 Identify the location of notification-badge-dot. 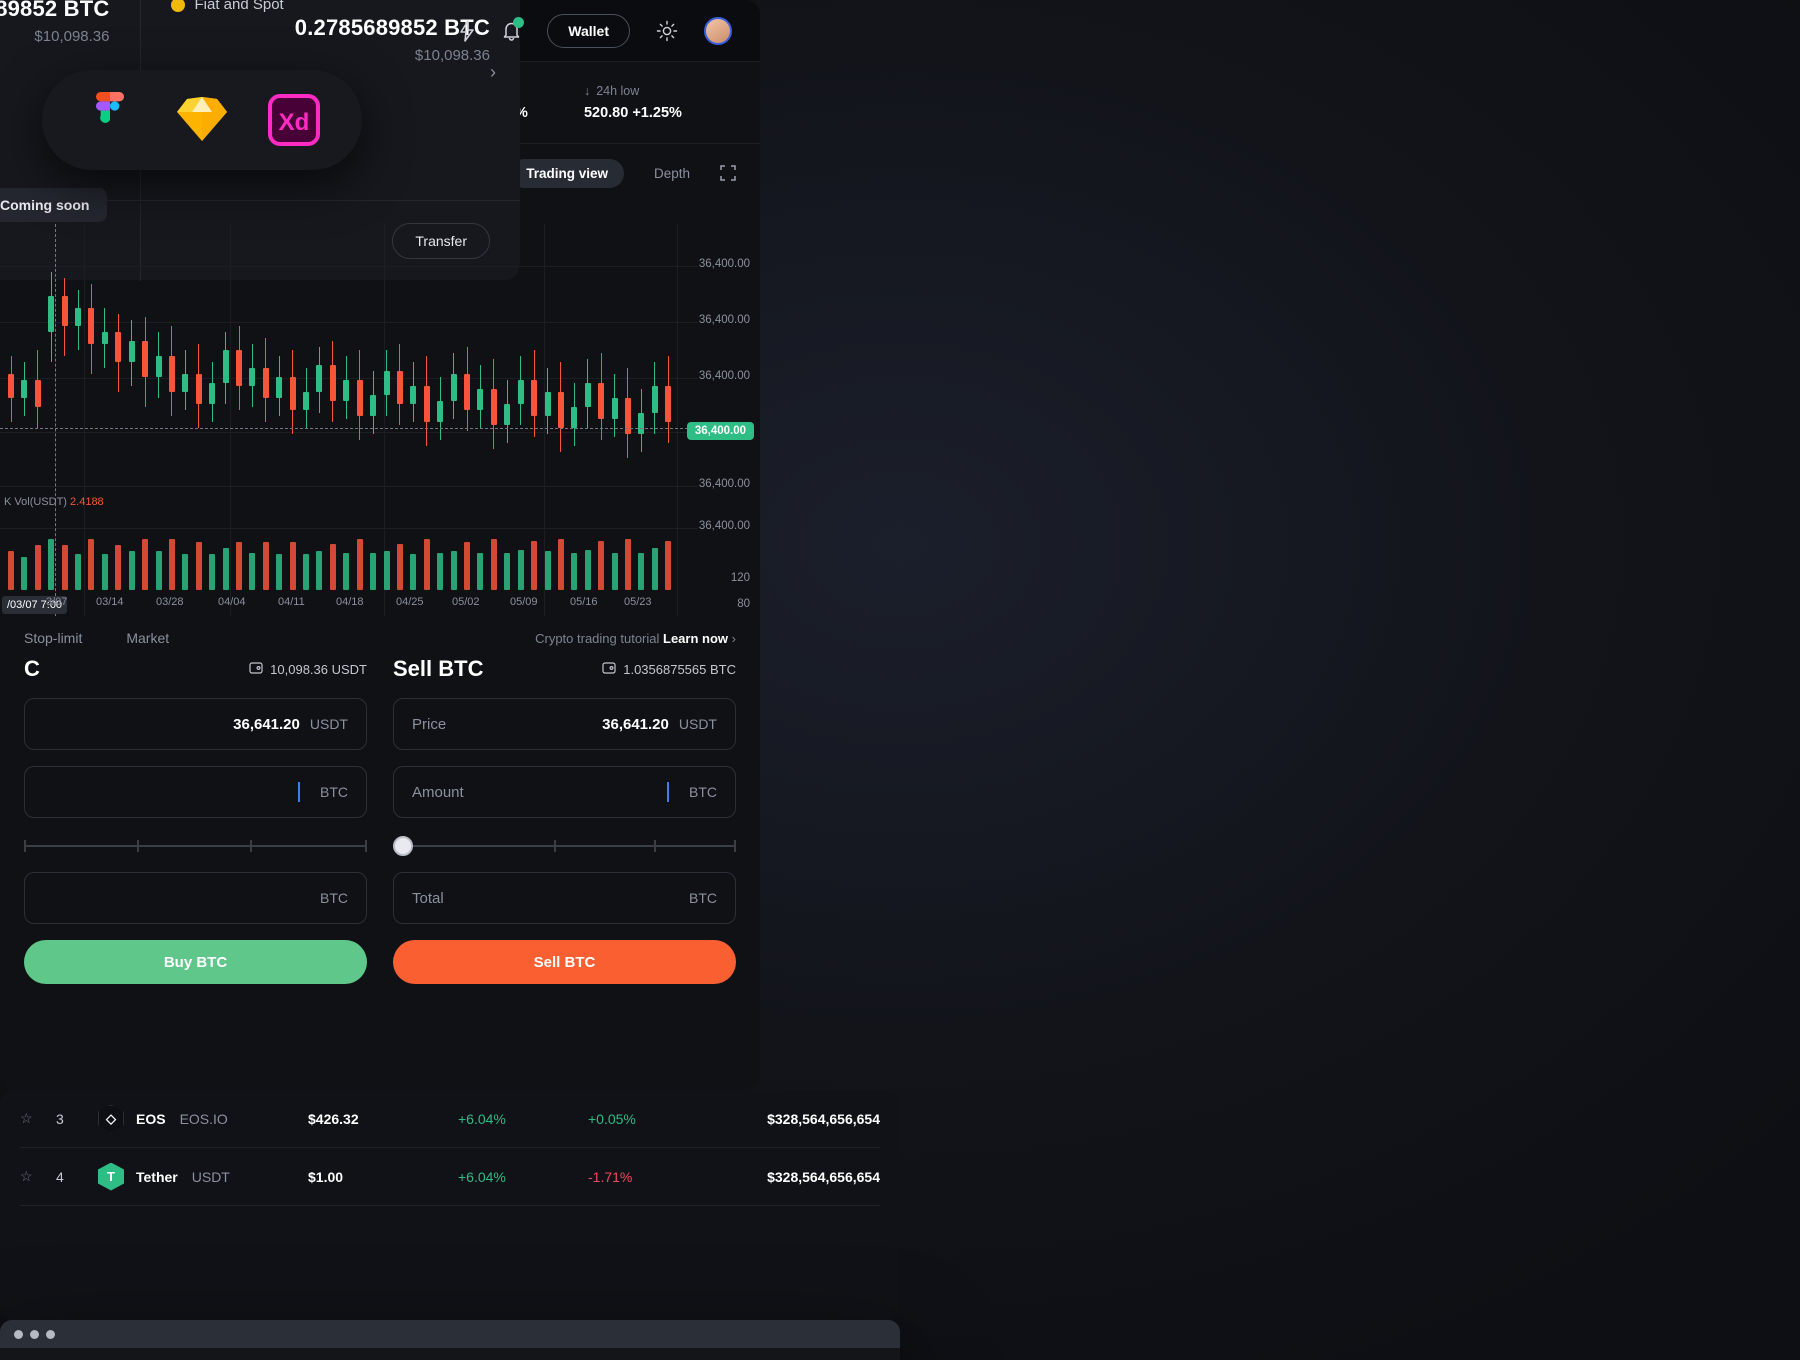
(519, 22).